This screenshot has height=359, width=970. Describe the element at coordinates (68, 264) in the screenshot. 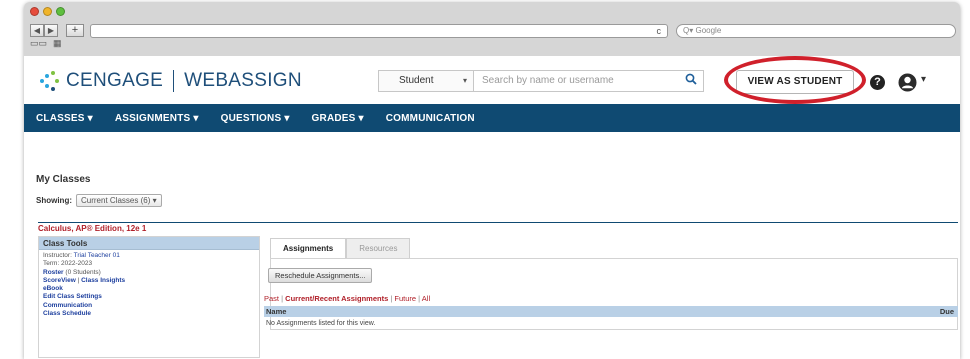

I see `term-row: Term: 2022-2023` at that location.